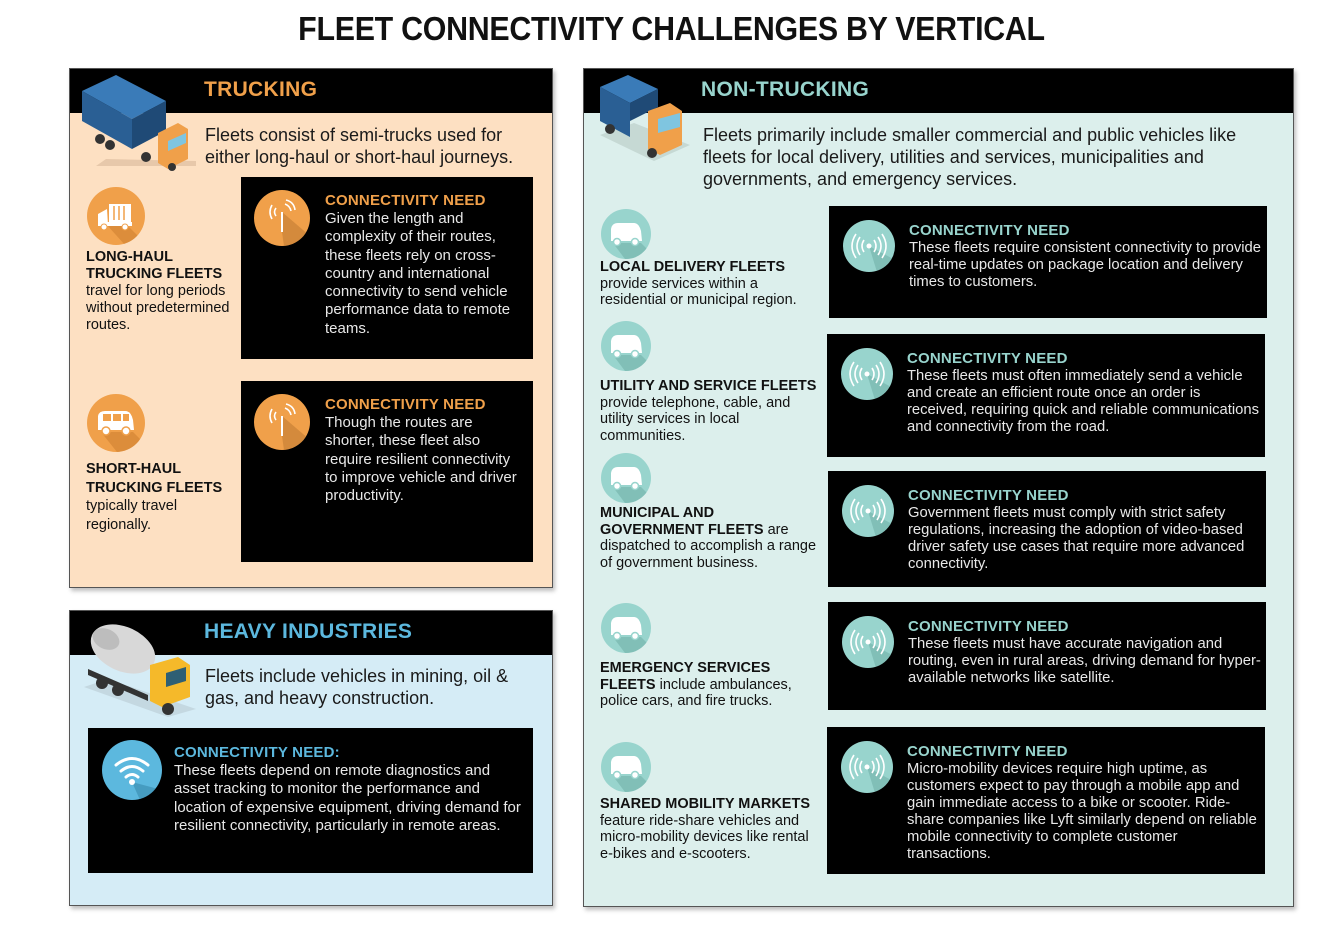 The width and height of the screenshot is (1343, 933). What do you see at coordinates (626, 628) in the screenshot?
I see `tow-truck-icon` at bounding box center [626, 628].